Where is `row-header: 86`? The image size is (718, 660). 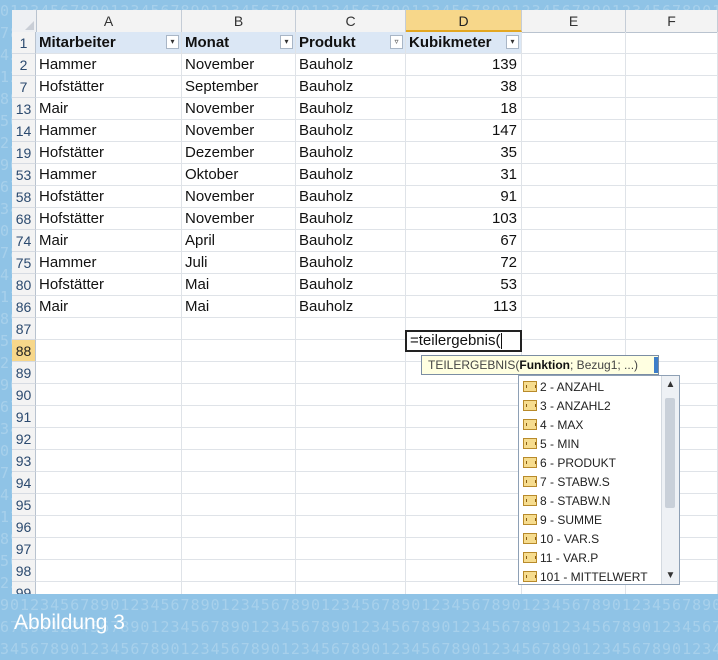 row-header: 86 is located at coordinates (24, 307).